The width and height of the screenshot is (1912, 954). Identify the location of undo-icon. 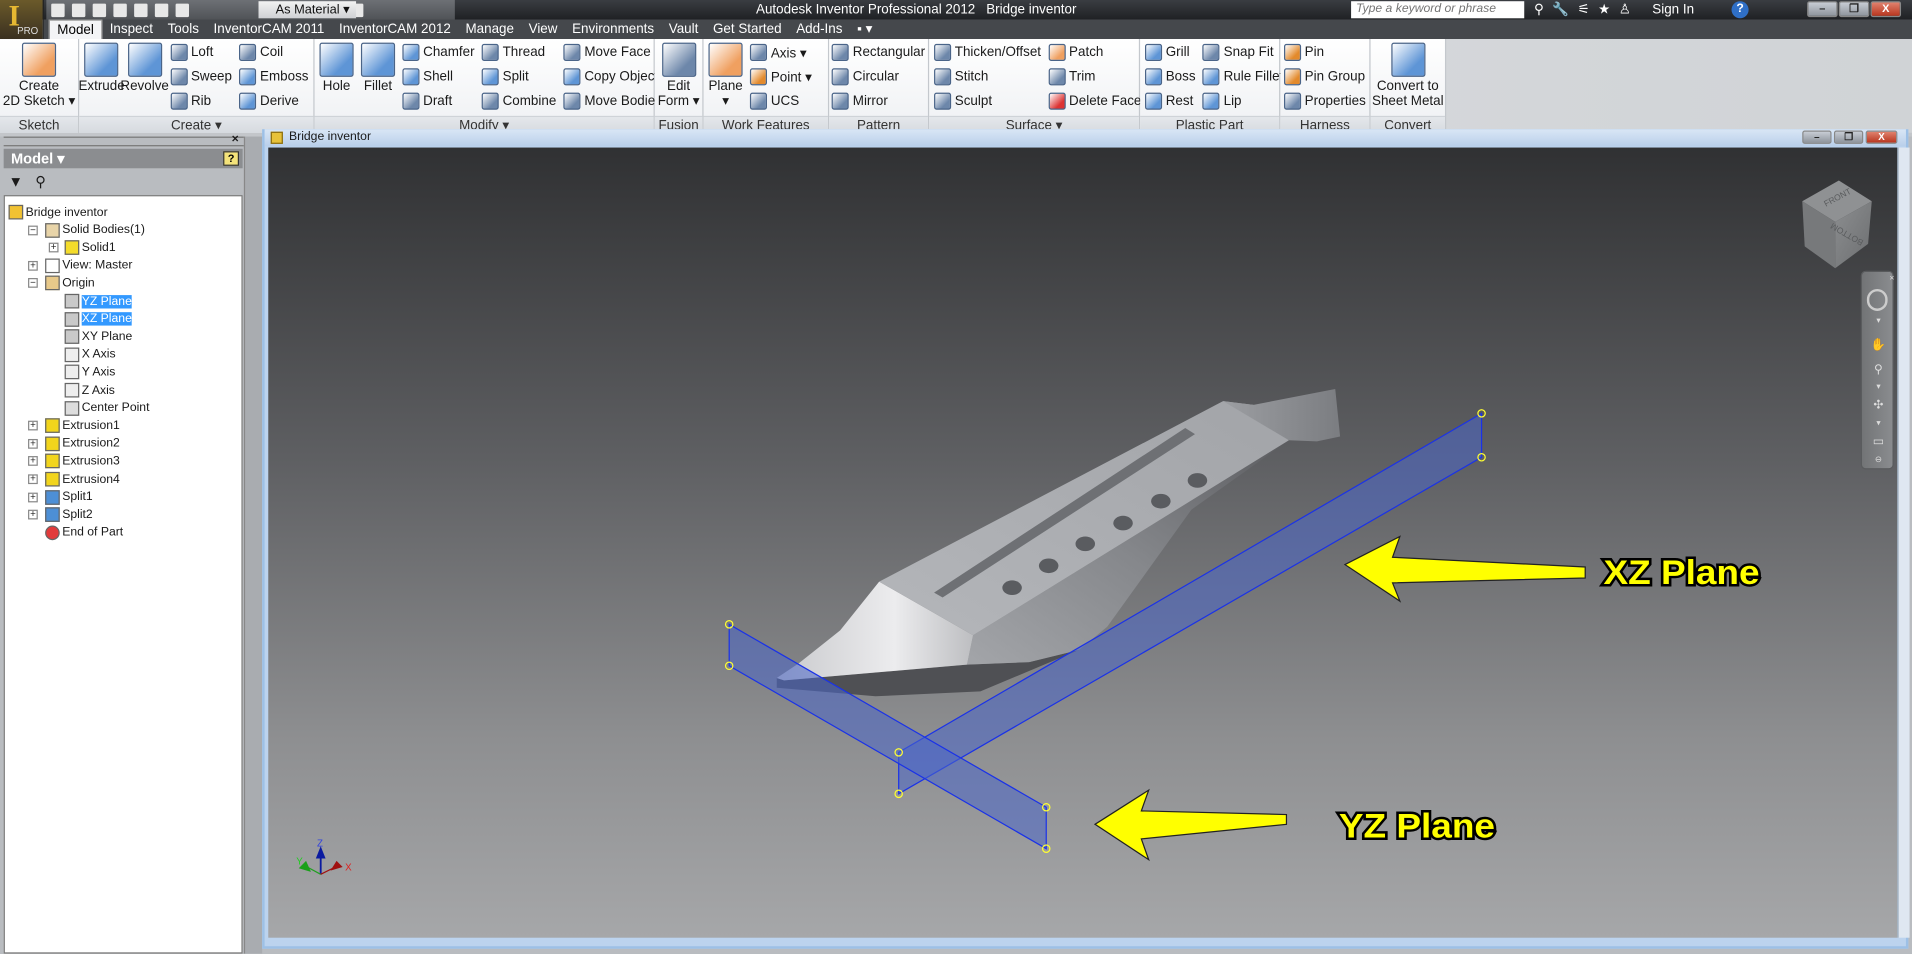
(120, 10).